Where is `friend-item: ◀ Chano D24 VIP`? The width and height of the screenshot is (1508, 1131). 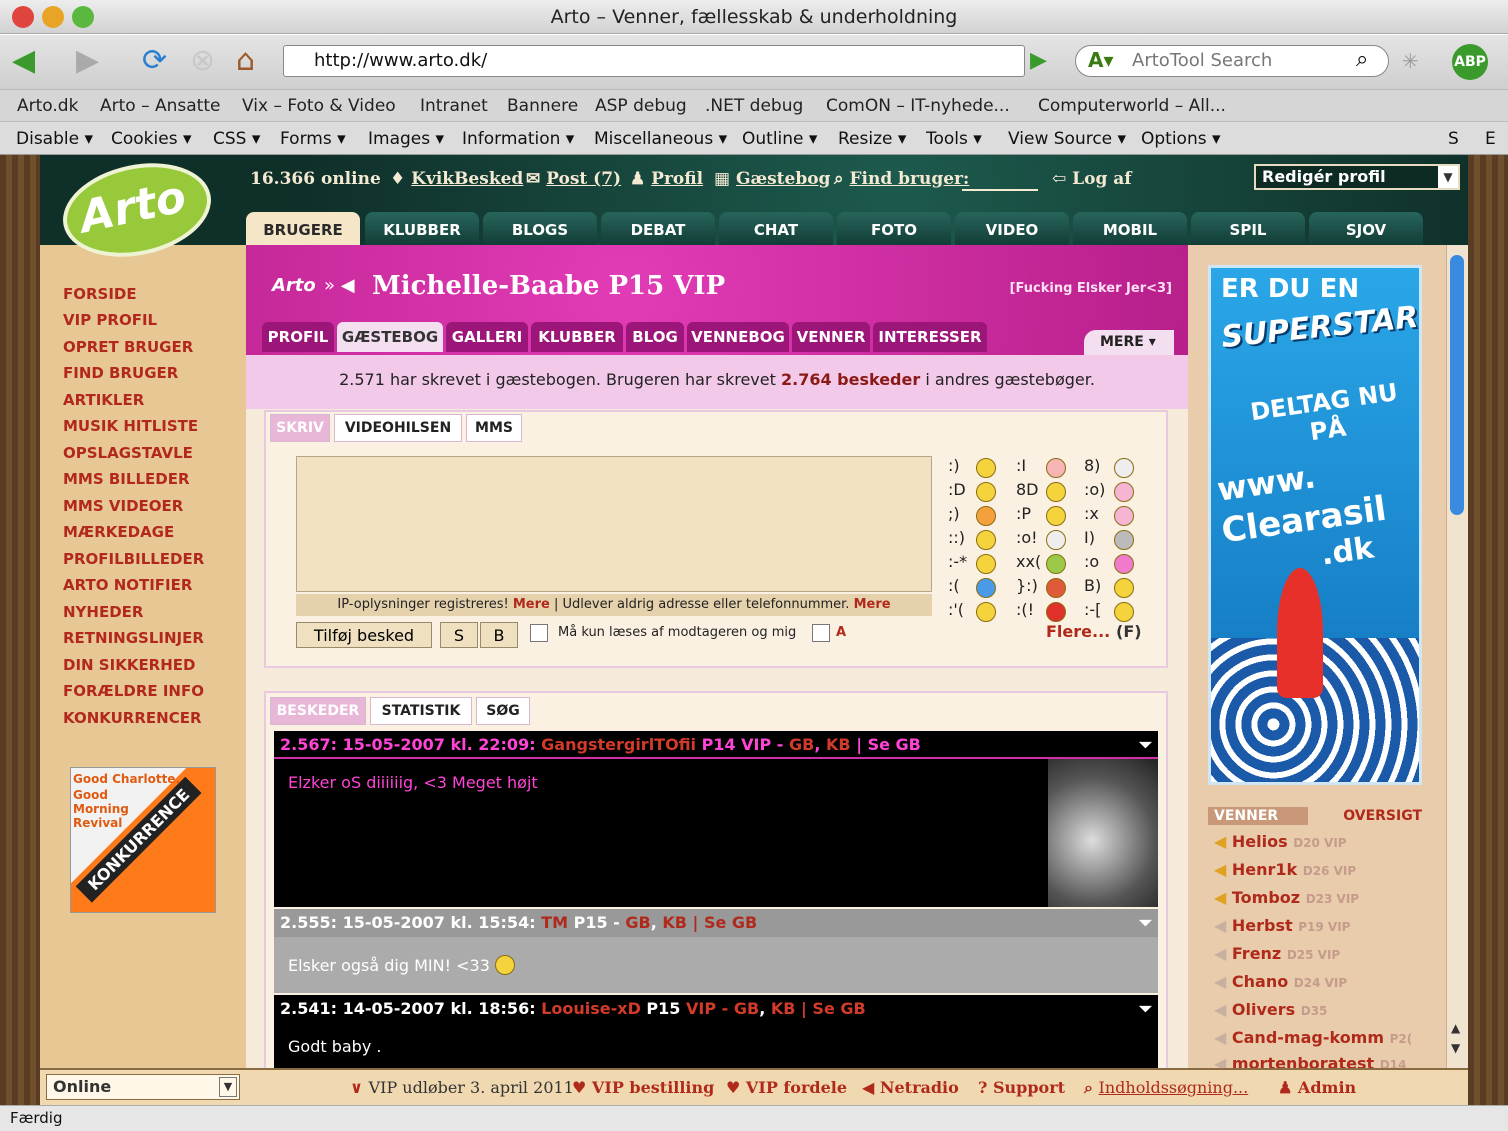
friend-item: ◀ Chano D24 VIP is located at coordinates (1280, 981).